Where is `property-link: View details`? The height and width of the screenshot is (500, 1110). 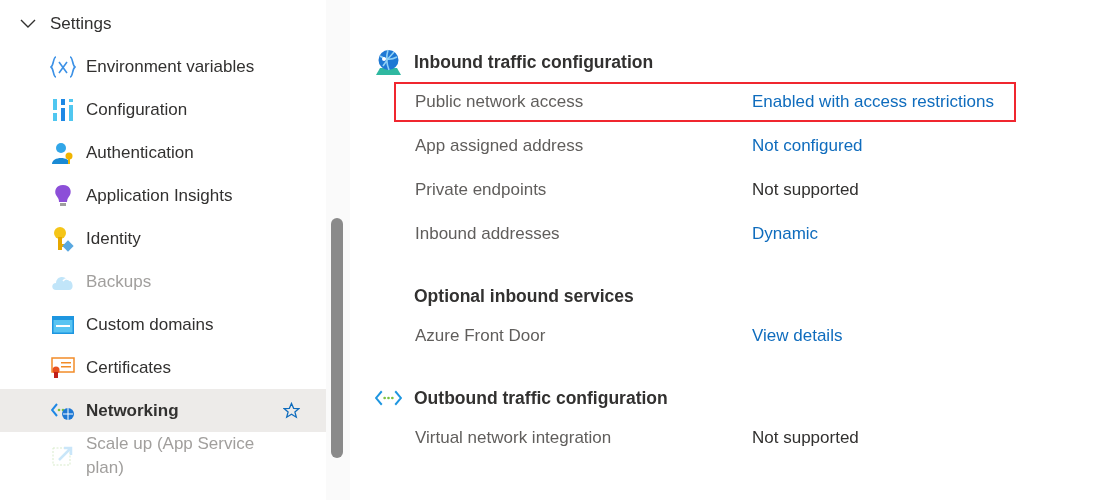 property-link: View details is located at coordinates (797, 336).